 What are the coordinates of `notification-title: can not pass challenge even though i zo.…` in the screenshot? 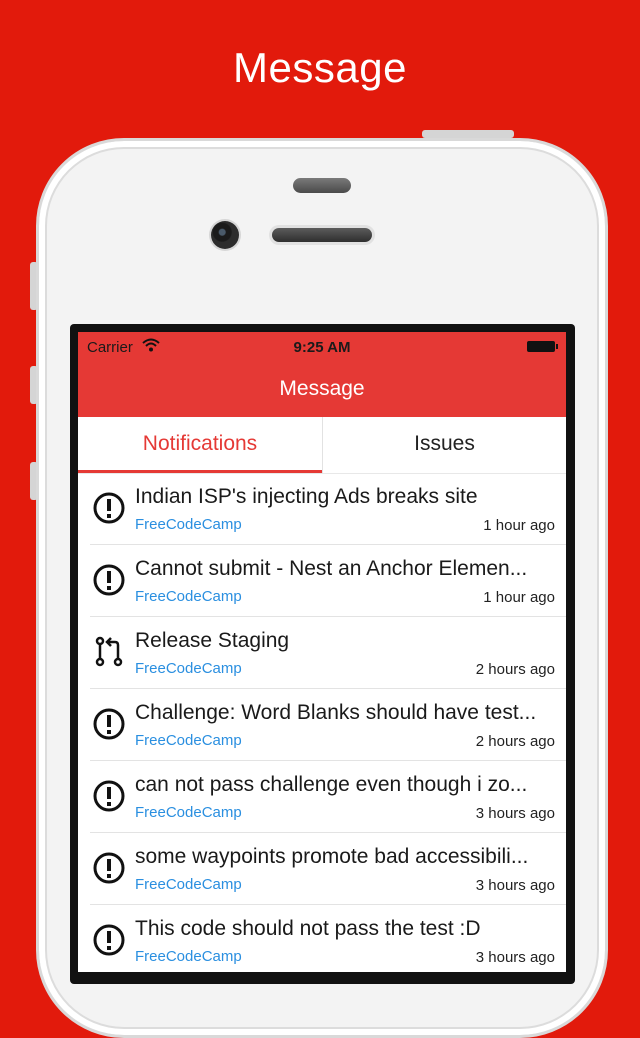 It's located at (331, 784).